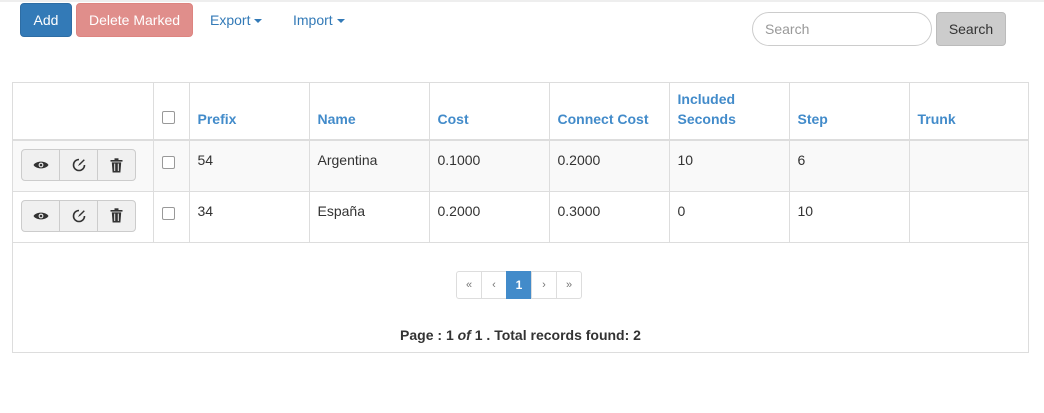  I want to click on page-label: Page :, so click(421, 335).